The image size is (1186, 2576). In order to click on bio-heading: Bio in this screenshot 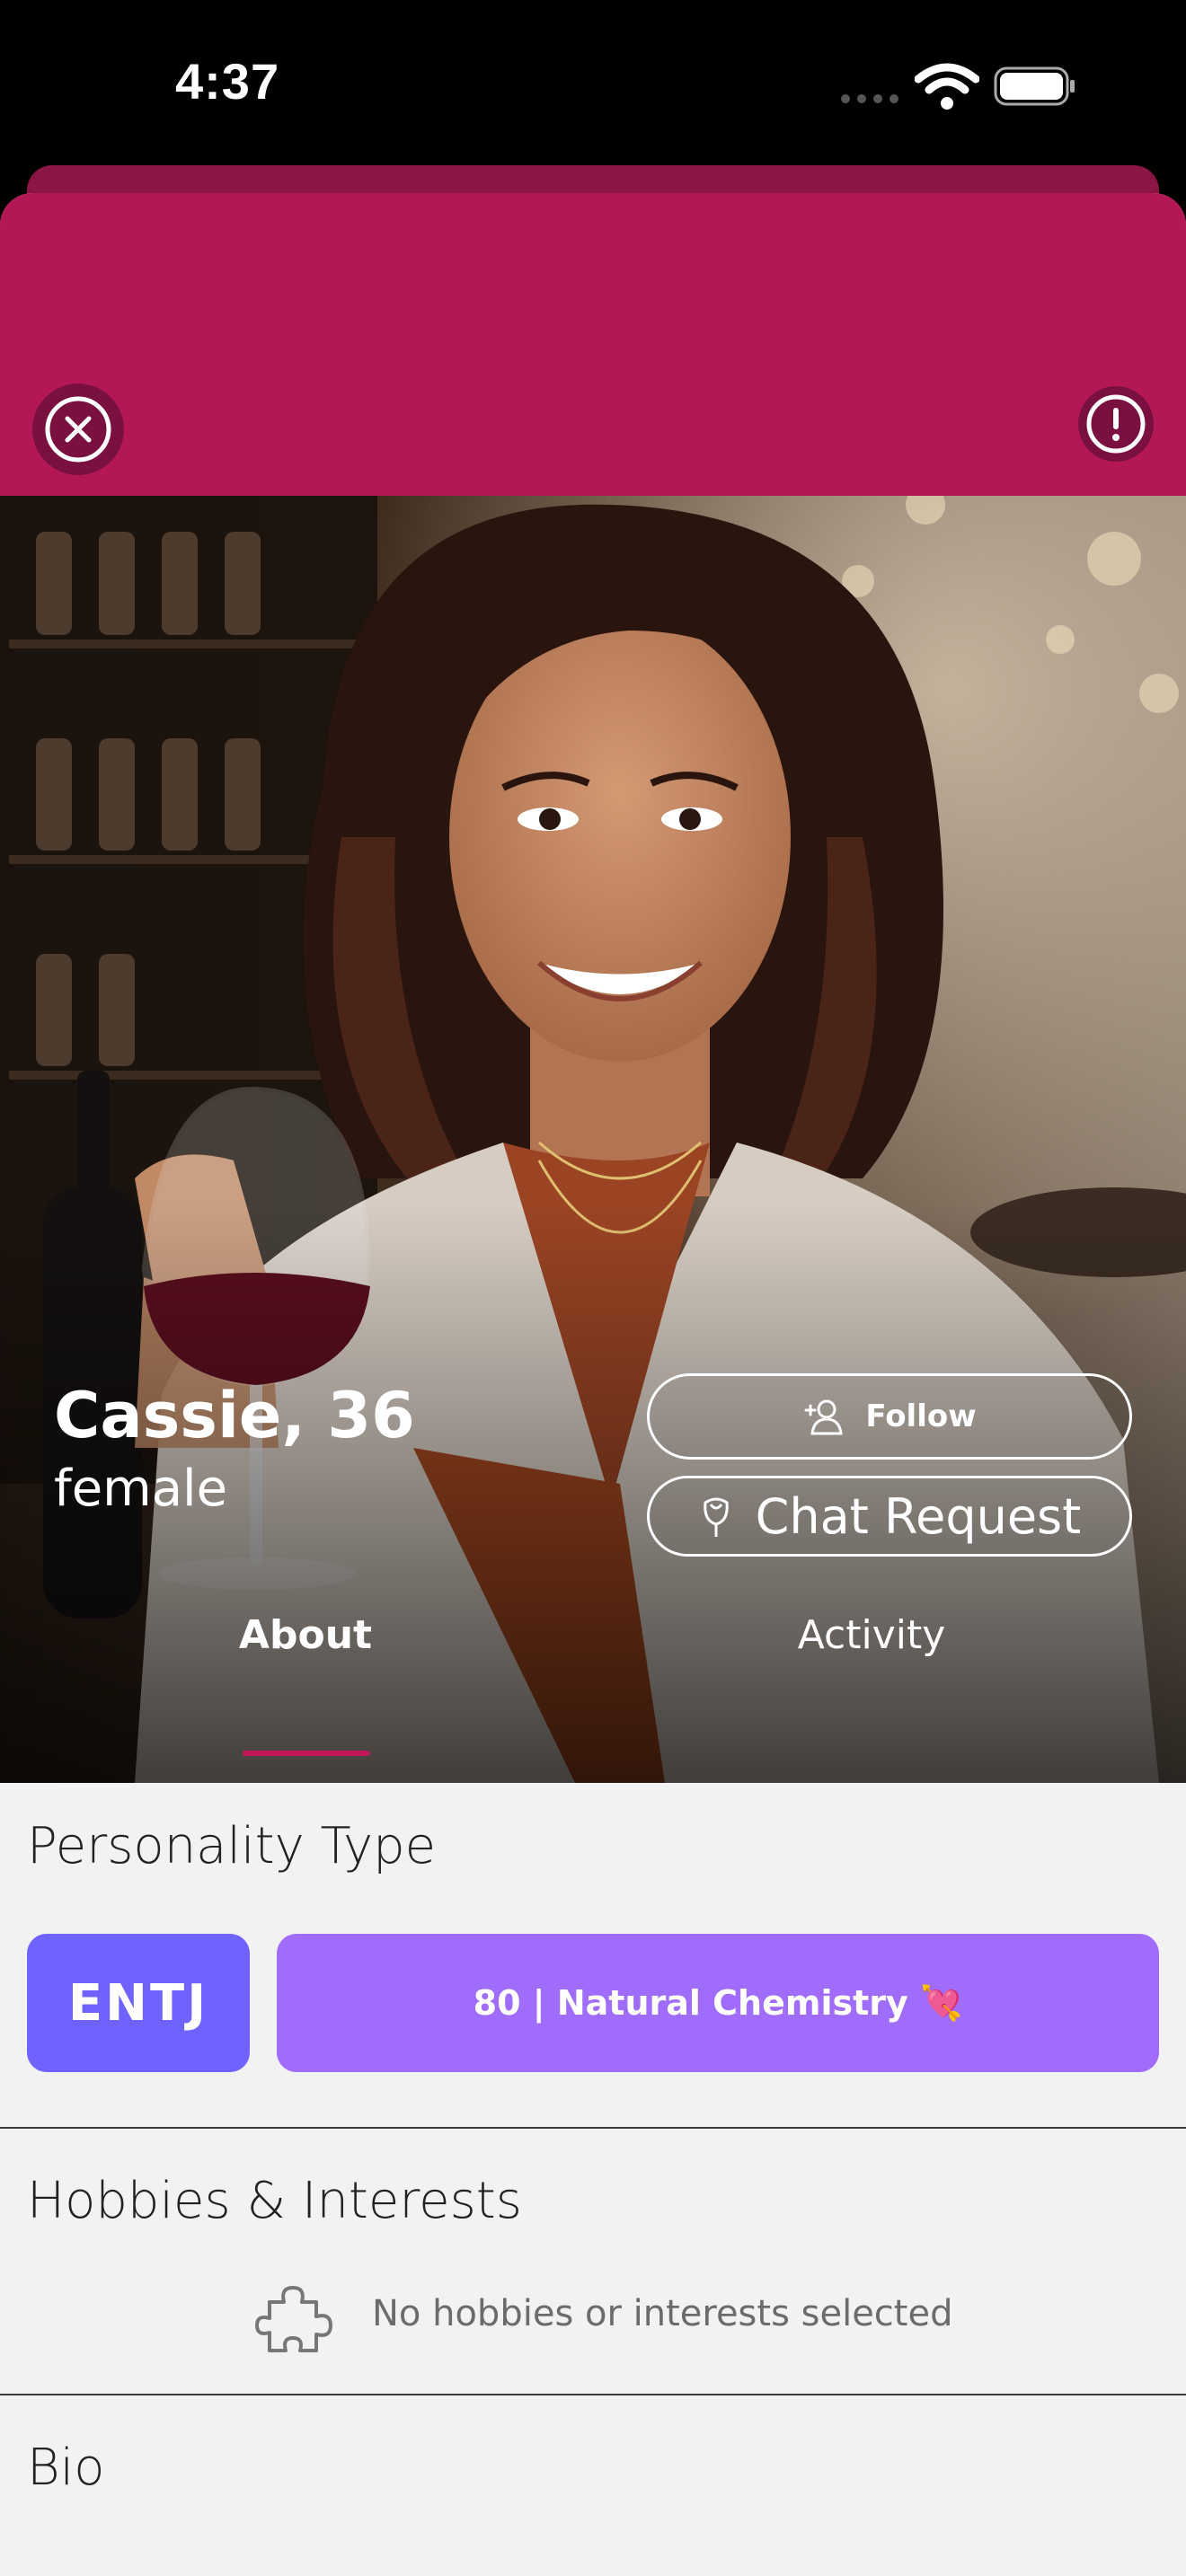, I will do `click(66, 2468)`.